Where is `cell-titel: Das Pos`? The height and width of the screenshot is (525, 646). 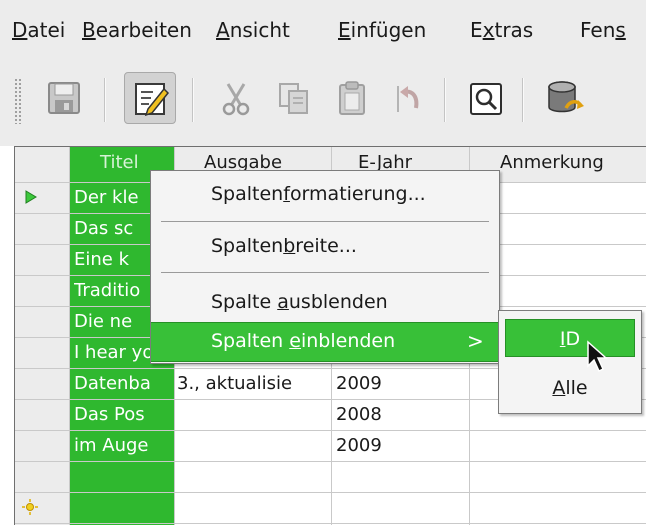 cell-titel: Das Pos is located at coordinates (123, 414).